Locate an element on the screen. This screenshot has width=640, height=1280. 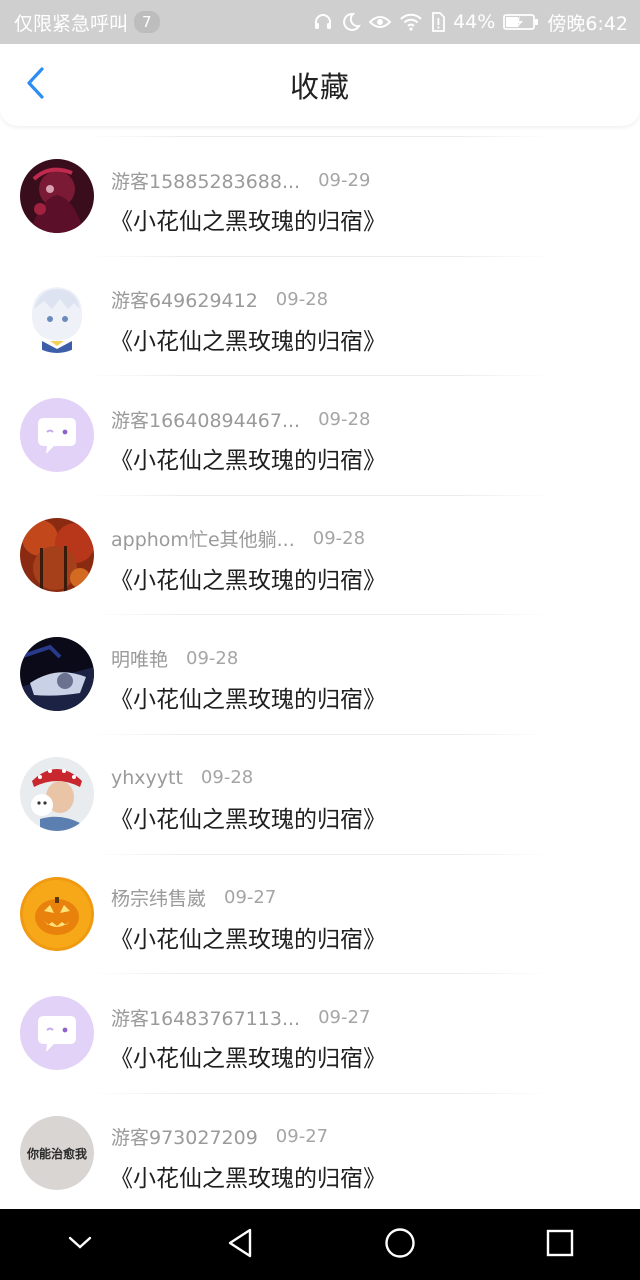
list-item: 游客15885283688... 09-29 《小花仙之黑玫瑰的归宿》 is located at coordinates (320, 196).